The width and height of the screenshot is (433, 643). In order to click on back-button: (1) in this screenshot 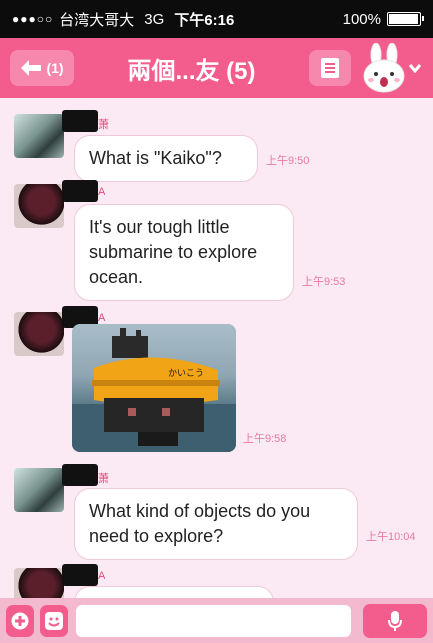, I will do `click(42, 68)`.